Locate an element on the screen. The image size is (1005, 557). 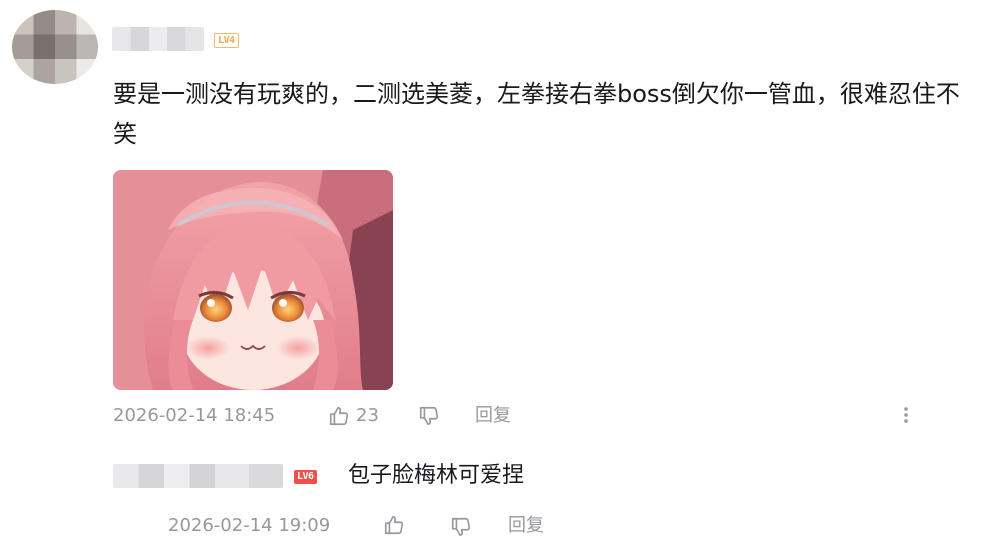
comment-timestamp: 2026-02-14 18:45 is located at coordinates (194, 415).